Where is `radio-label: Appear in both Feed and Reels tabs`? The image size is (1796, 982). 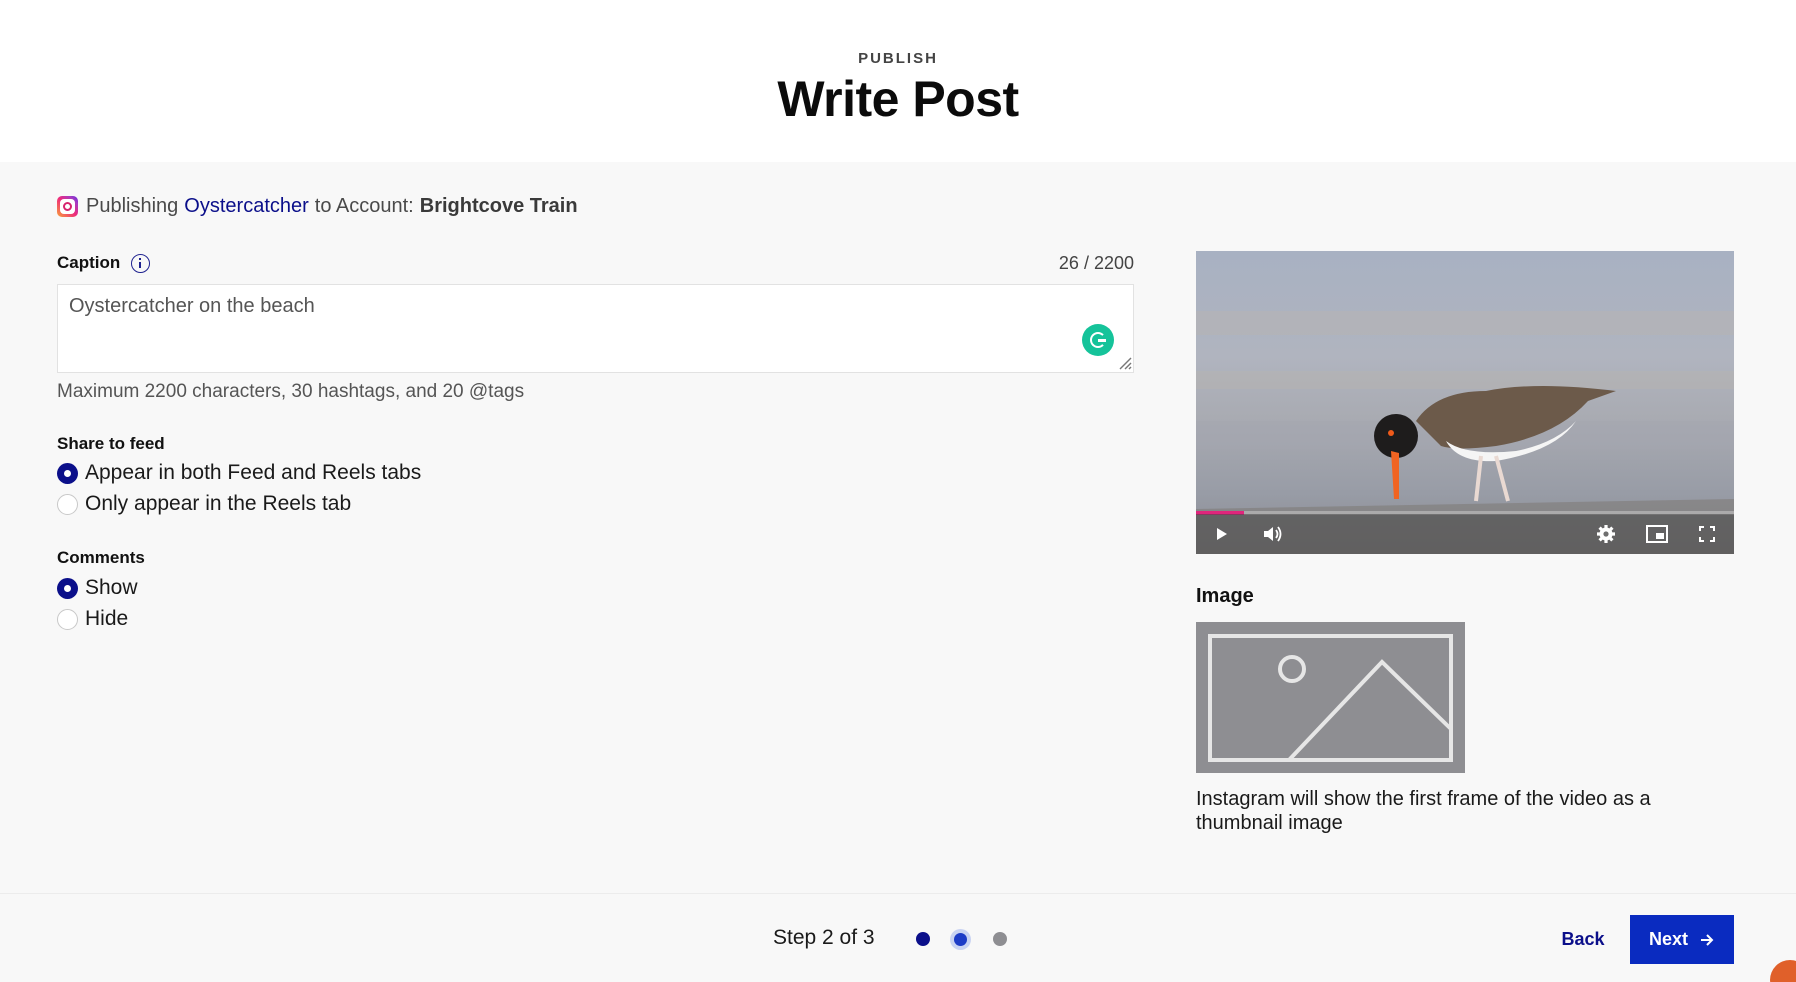 radio-label: Appear in both Feed and Reels tabs is located at coordinates (253, 472).